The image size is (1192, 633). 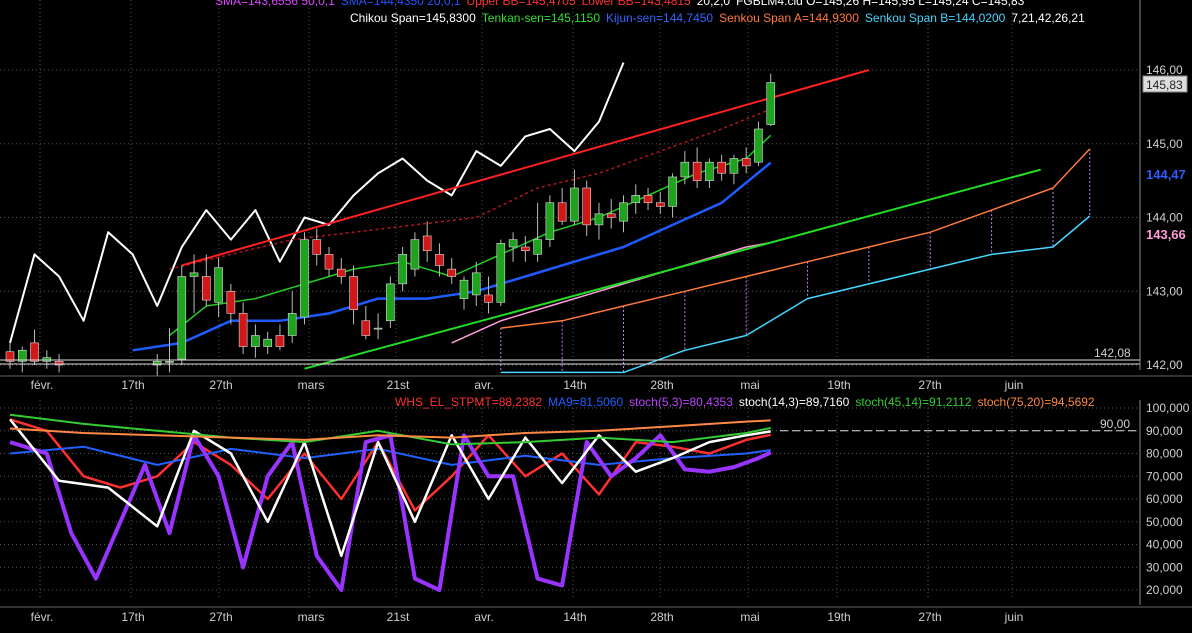 What do you see at coordinates (1014, 617) in the screenshot?
I see `osc-x-axis-label: juin` at bounding box center [1014, 617].